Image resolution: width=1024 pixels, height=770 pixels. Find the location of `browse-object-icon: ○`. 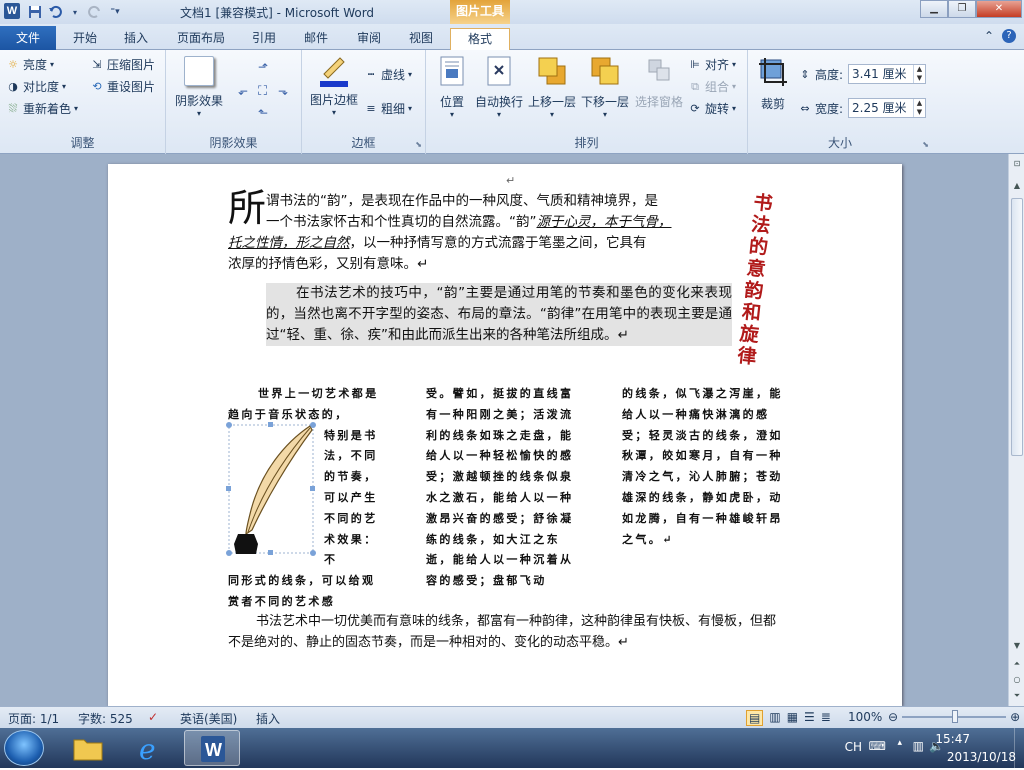

browse-object-icon: ○ is located at coordinates (1016, 680).